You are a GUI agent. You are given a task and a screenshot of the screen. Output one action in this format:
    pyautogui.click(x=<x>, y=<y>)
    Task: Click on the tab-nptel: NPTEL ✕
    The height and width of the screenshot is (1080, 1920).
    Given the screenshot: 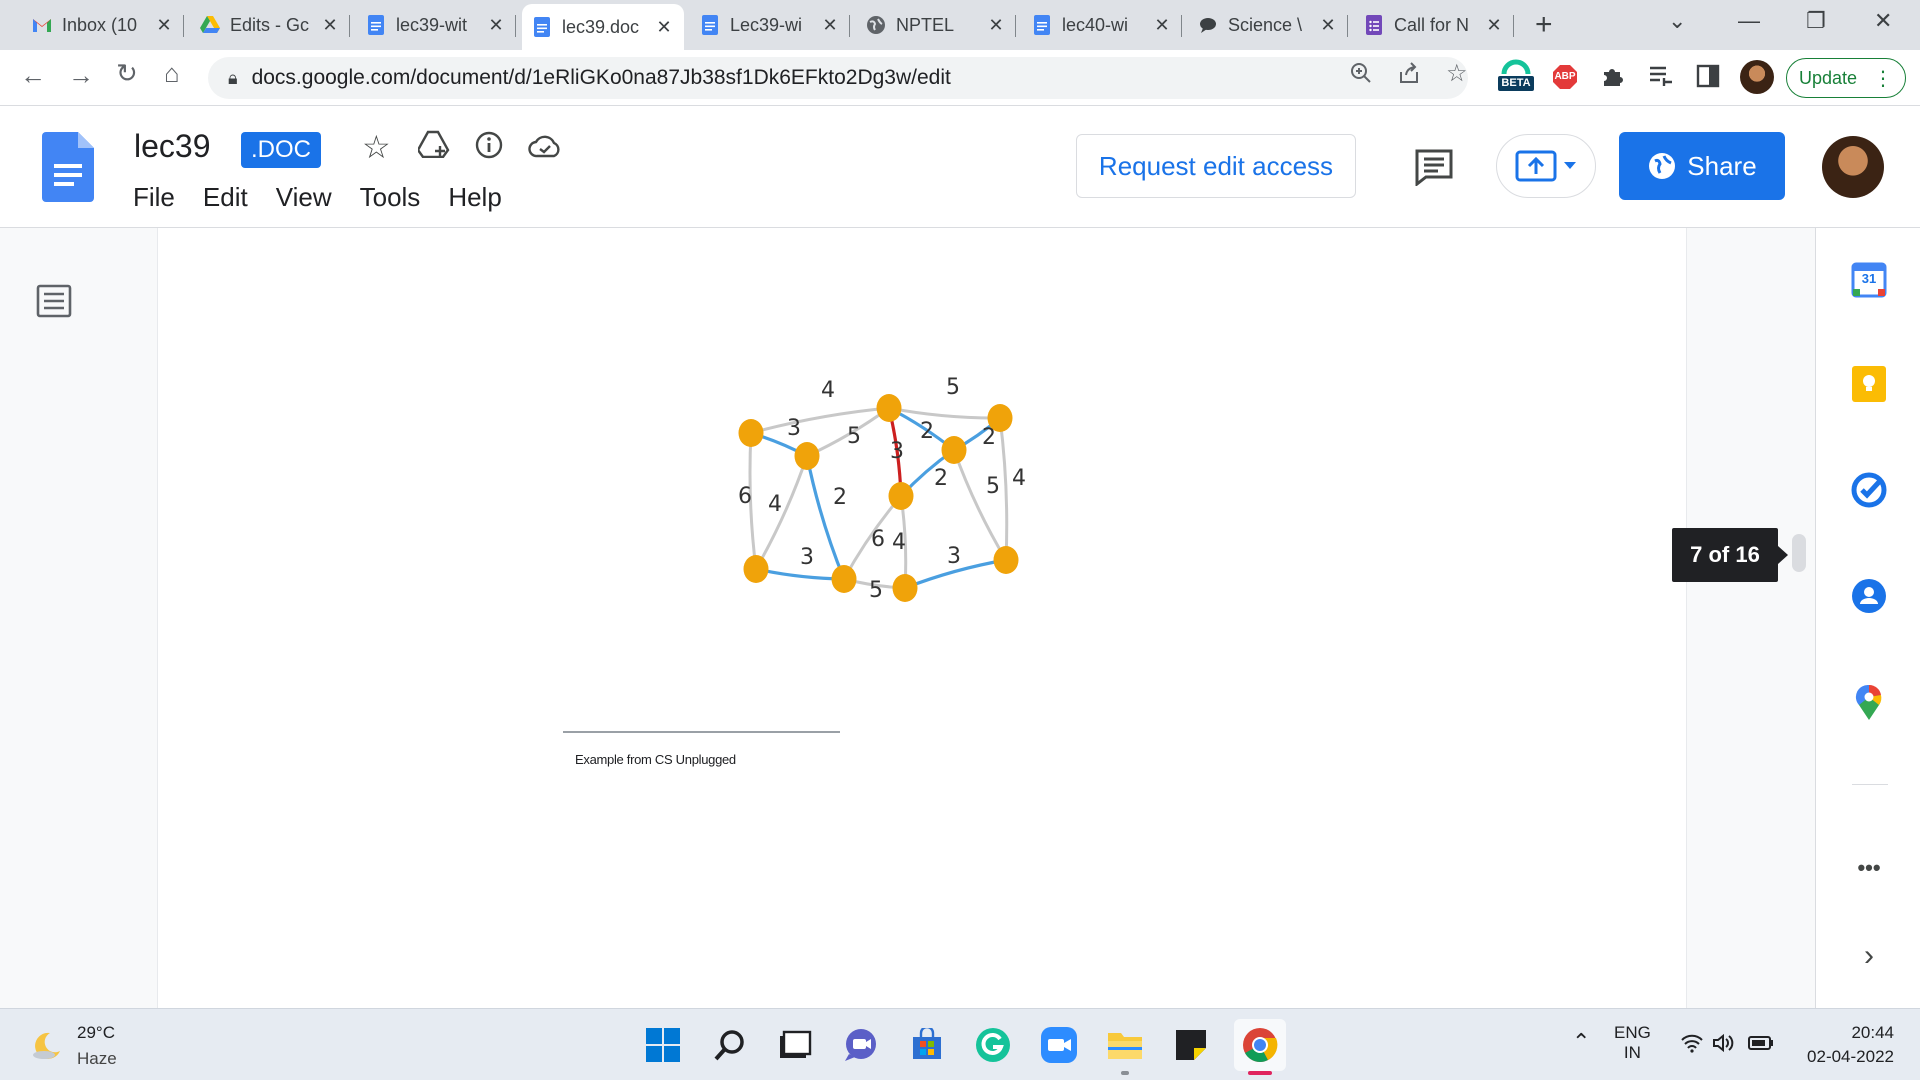 What is the action you would take?
    pyautogui.click(x=936, y=25)
    